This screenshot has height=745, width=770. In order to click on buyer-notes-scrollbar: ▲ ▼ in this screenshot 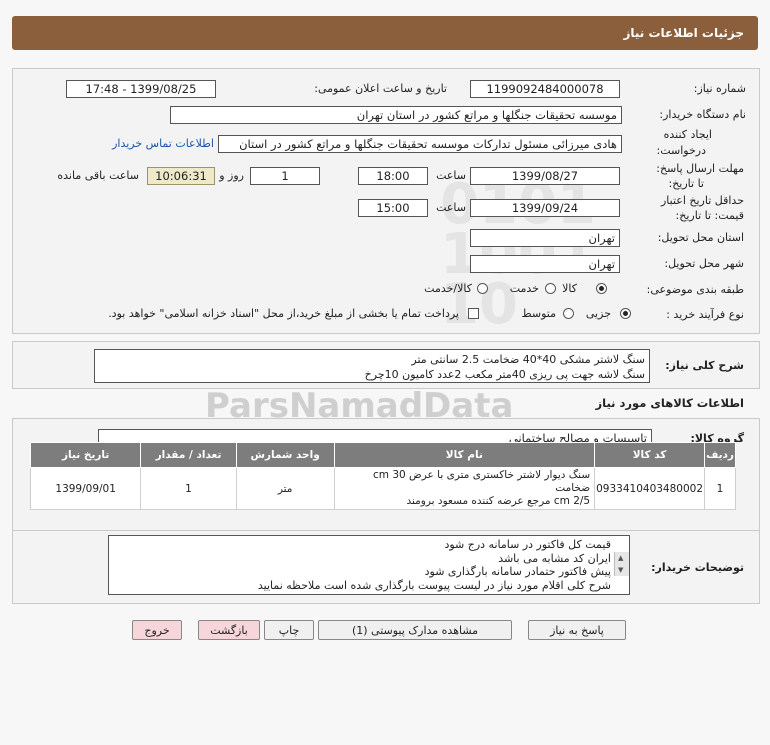, I will do `click(621, 564)`.